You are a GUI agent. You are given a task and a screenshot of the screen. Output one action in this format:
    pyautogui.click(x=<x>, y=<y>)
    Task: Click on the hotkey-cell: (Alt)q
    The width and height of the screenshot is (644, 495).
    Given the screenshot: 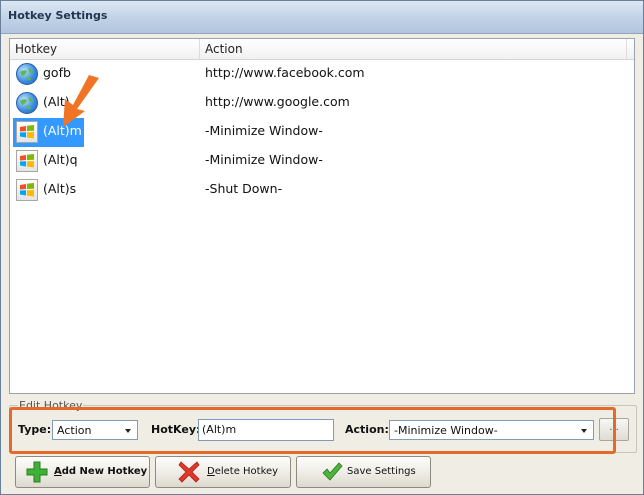 What is the action you would take?
    pyautogui.click(x=60, y=159)
    